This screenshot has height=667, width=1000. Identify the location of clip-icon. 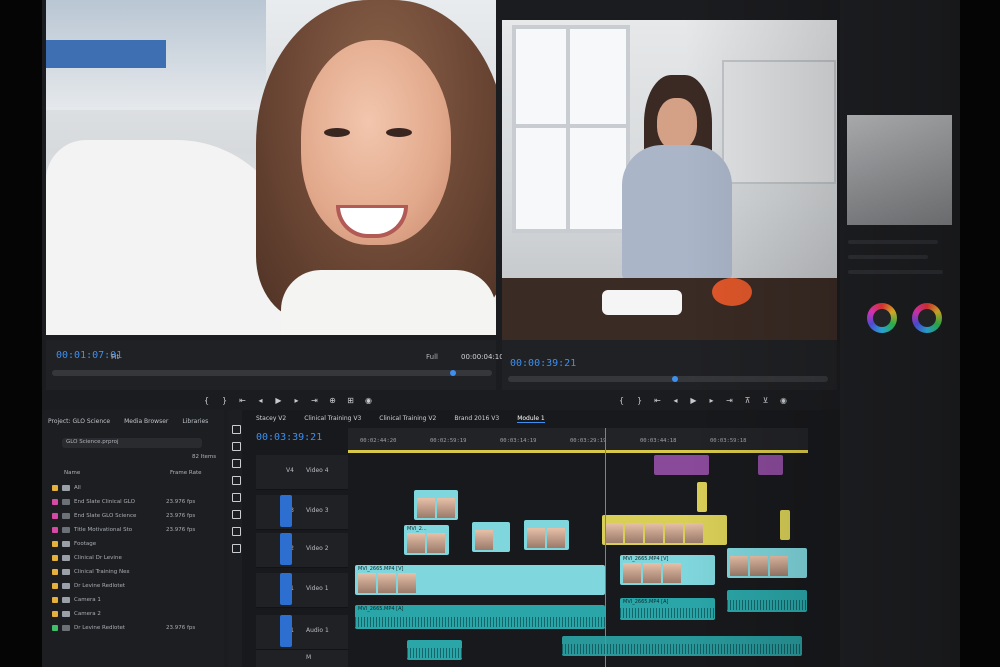
(66, 516).